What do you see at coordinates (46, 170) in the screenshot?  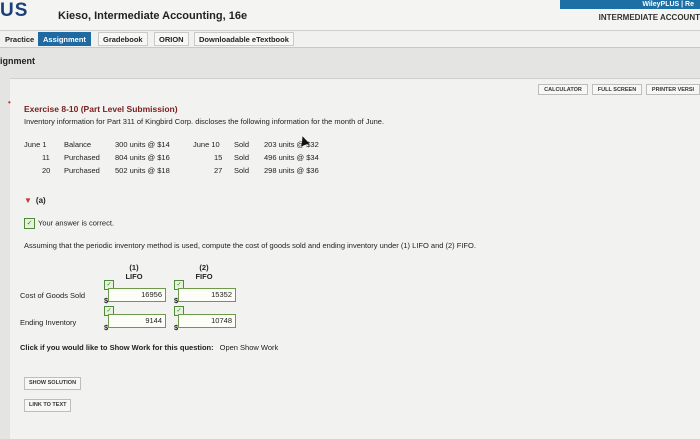 I see `purchase-date: 20` at bounding box center [46, 170].